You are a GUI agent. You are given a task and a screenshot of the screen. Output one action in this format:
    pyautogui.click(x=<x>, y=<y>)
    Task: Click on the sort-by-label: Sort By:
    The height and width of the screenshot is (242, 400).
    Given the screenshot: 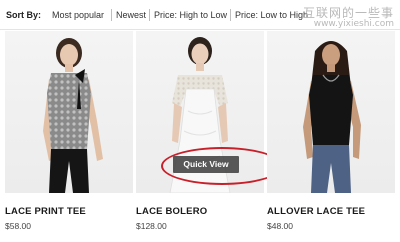 What is the action you would take?
    pyautogui.click(x=24, y=15)
    